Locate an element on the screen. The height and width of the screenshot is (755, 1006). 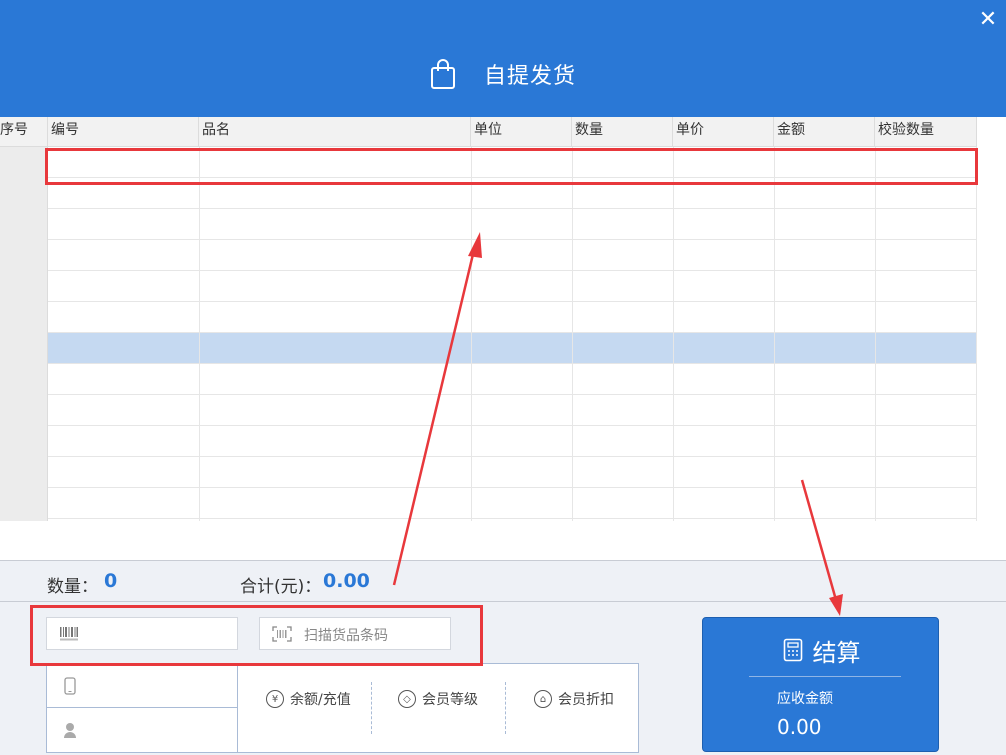
balance-recharge-button: ¥ 余额/充值 is located at coordinates (308, 699).